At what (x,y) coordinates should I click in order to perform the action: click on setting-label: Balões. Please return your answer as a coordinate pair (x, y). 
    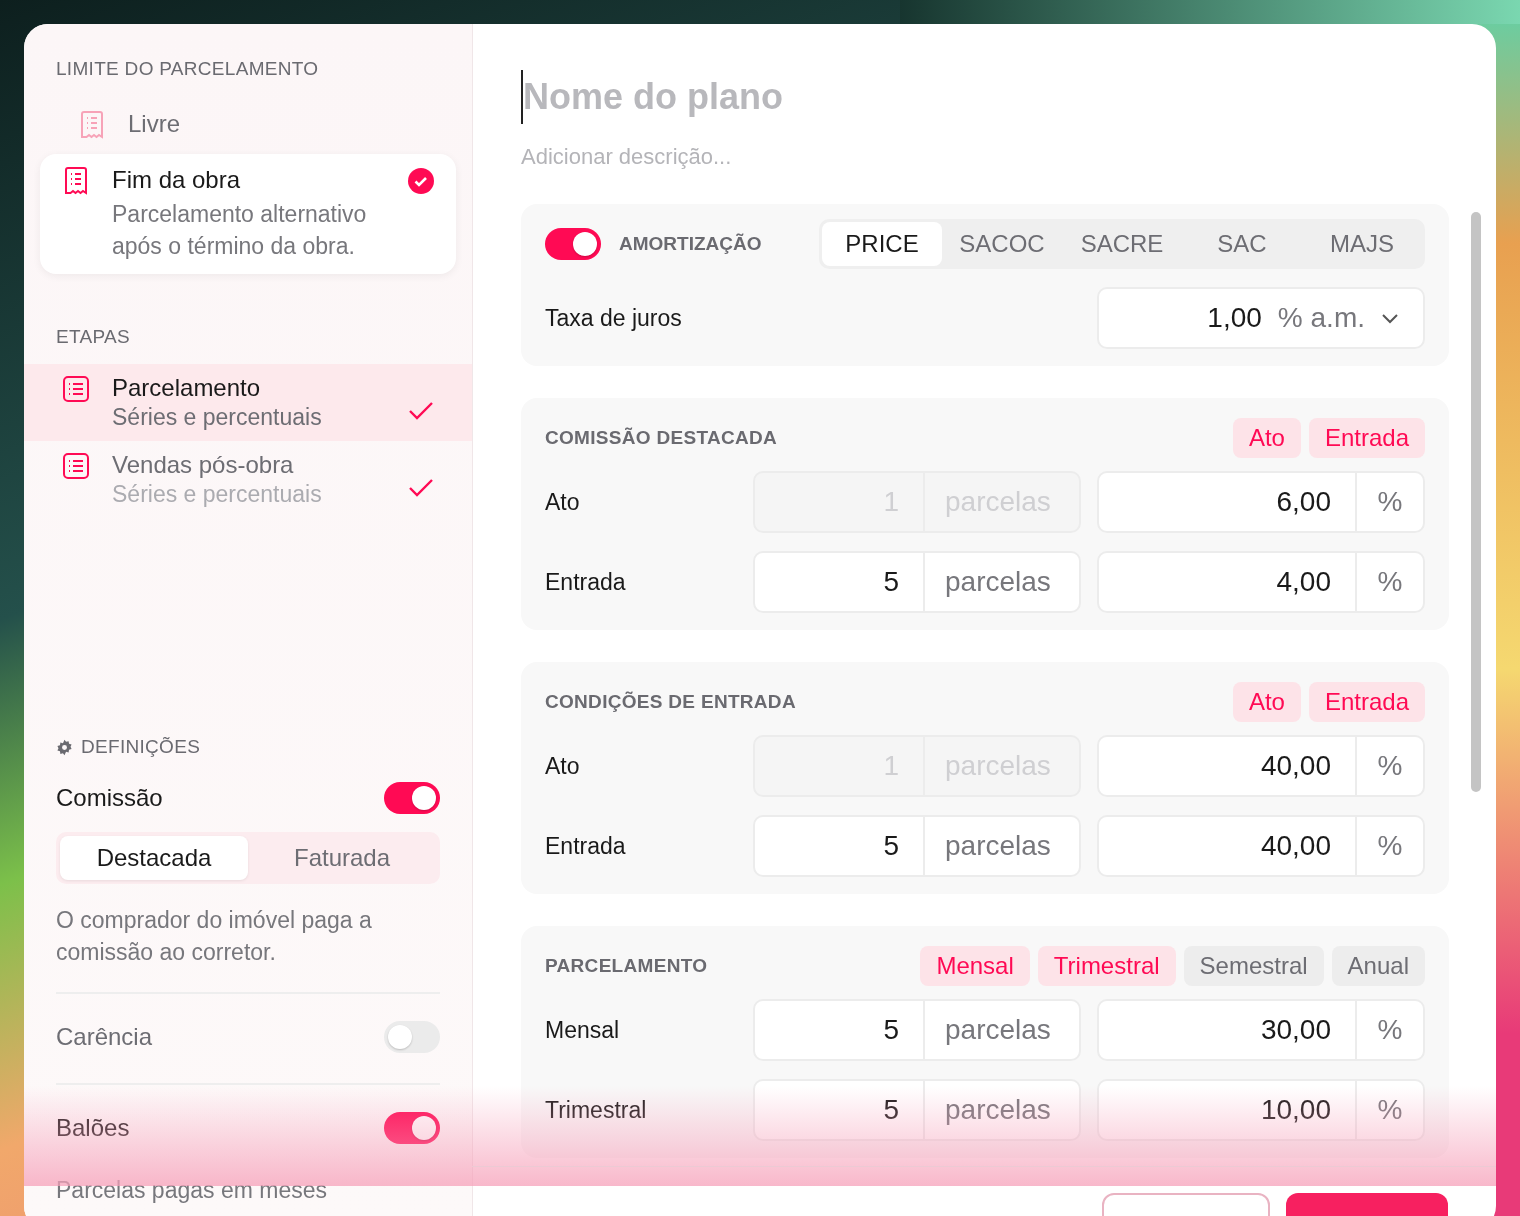
    Looking at the image, I should click on (93, 1128).